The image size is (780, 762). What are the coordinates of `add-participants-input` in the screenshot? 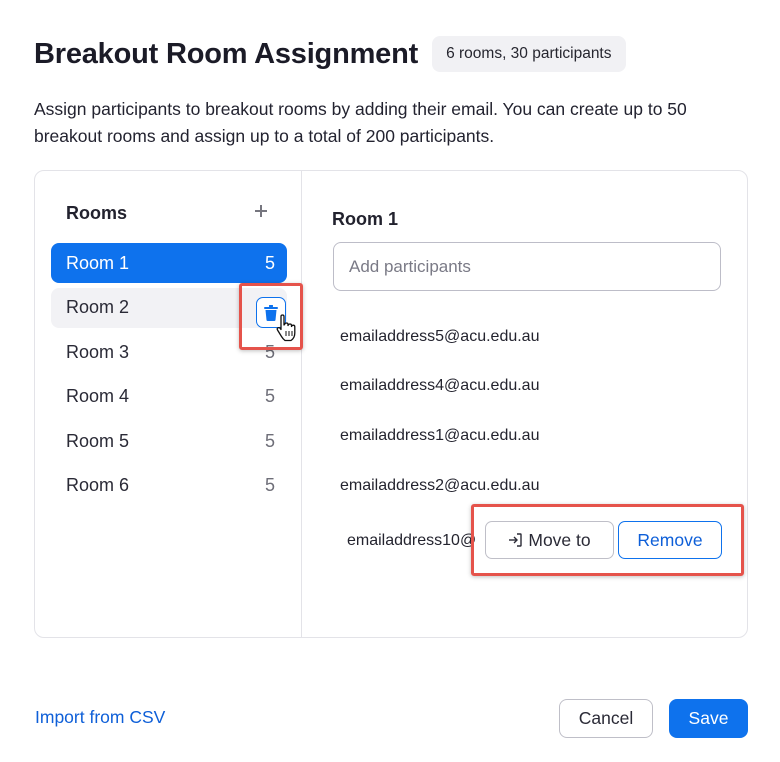 It's located at (527, 266).